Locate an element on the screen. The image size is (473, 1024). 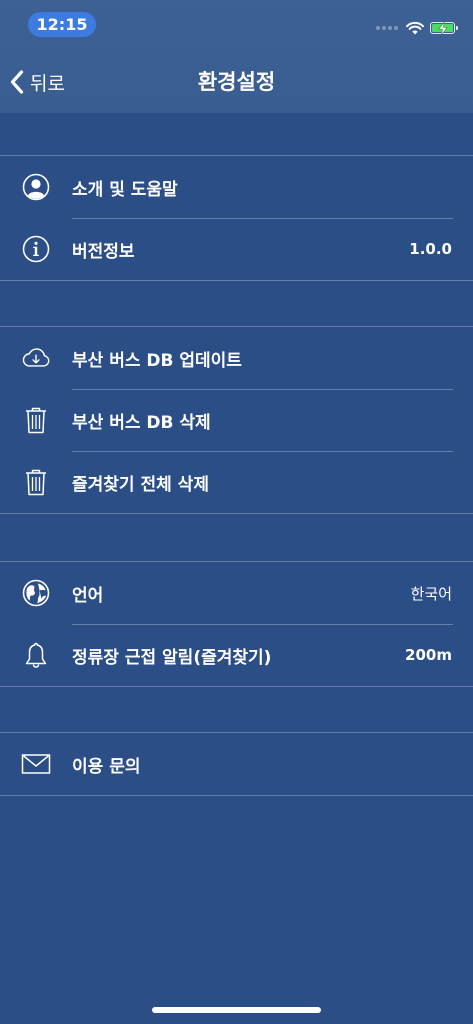
settings-item-label: 언어 is located at coordinates (88, 595).